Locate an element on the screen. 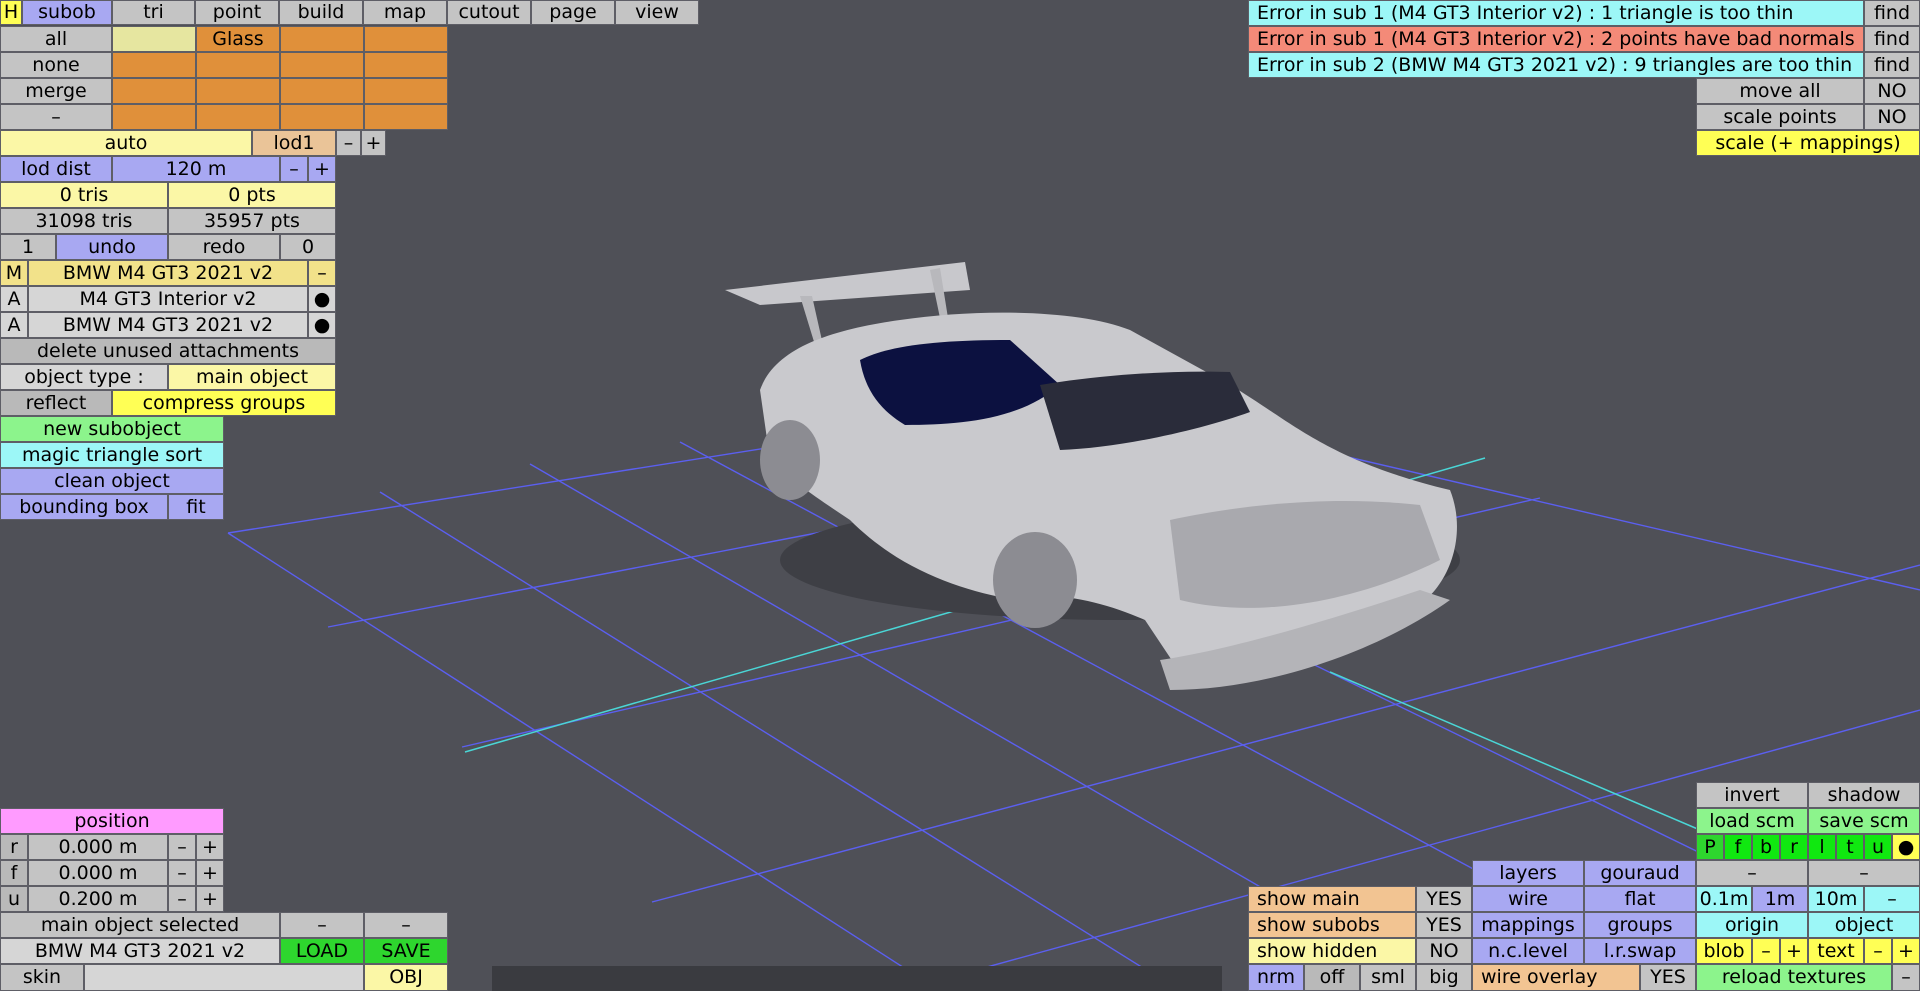 This screenshot has width=1920, height=991. skin-field is located at coordinates (224, 977).